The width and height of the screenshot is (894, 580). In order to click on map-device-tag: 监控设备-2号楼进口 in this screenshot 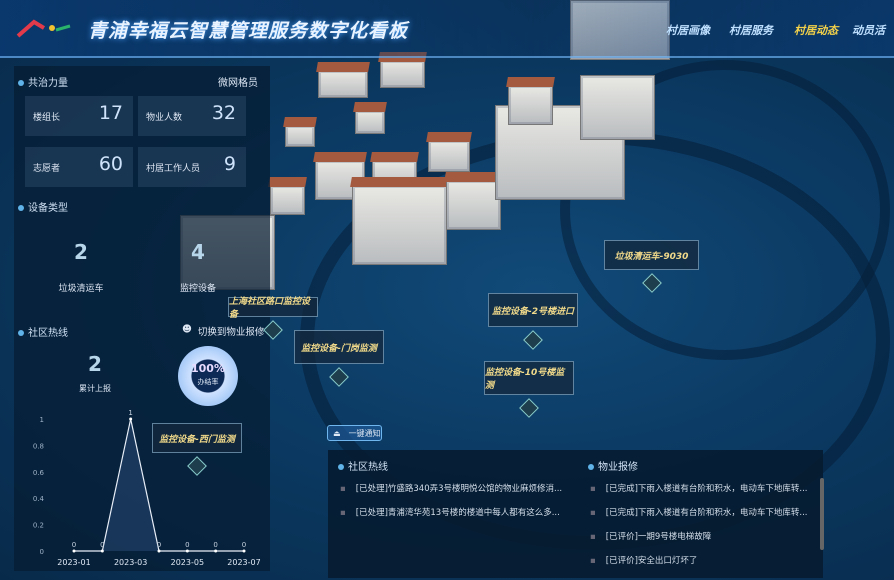, I will do `click(533, 310)`.